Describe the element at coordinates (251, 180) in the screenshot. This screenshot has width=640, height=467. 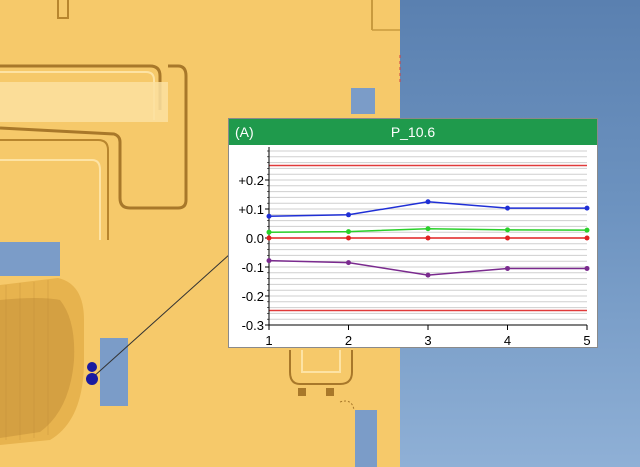
I see `y-tick-label: +0.2` at that location.